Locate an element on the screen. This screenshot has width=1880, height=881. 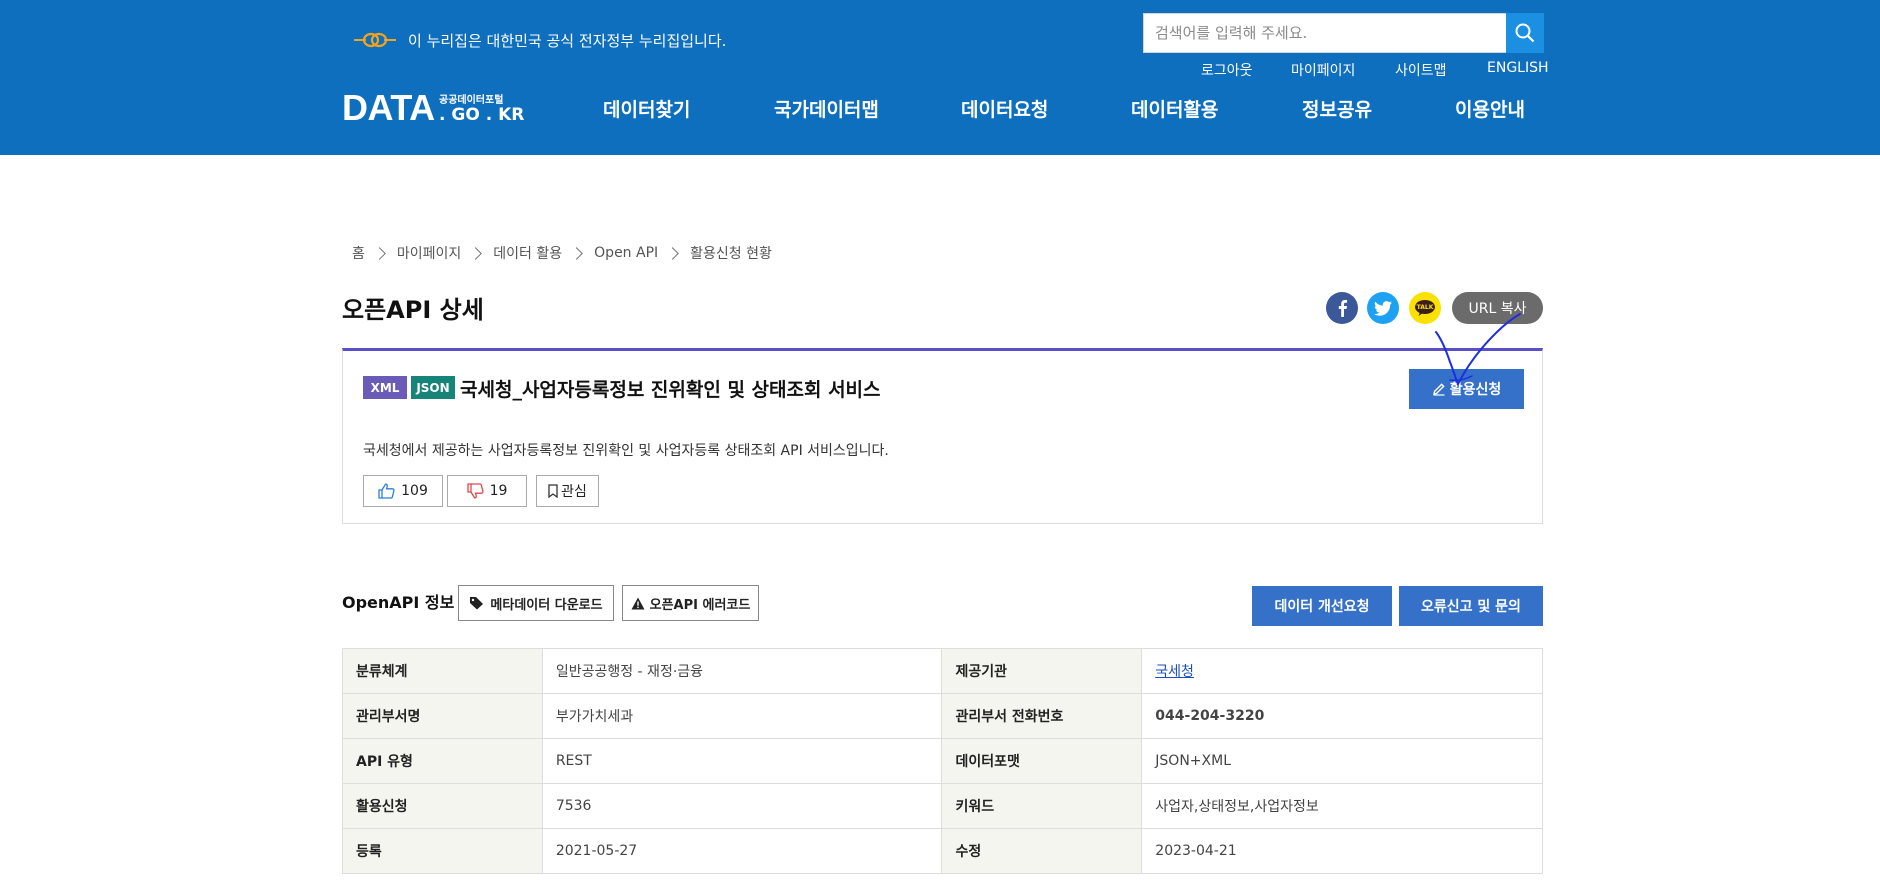
table-value-cell: REST is located at coordinates (742, 761).